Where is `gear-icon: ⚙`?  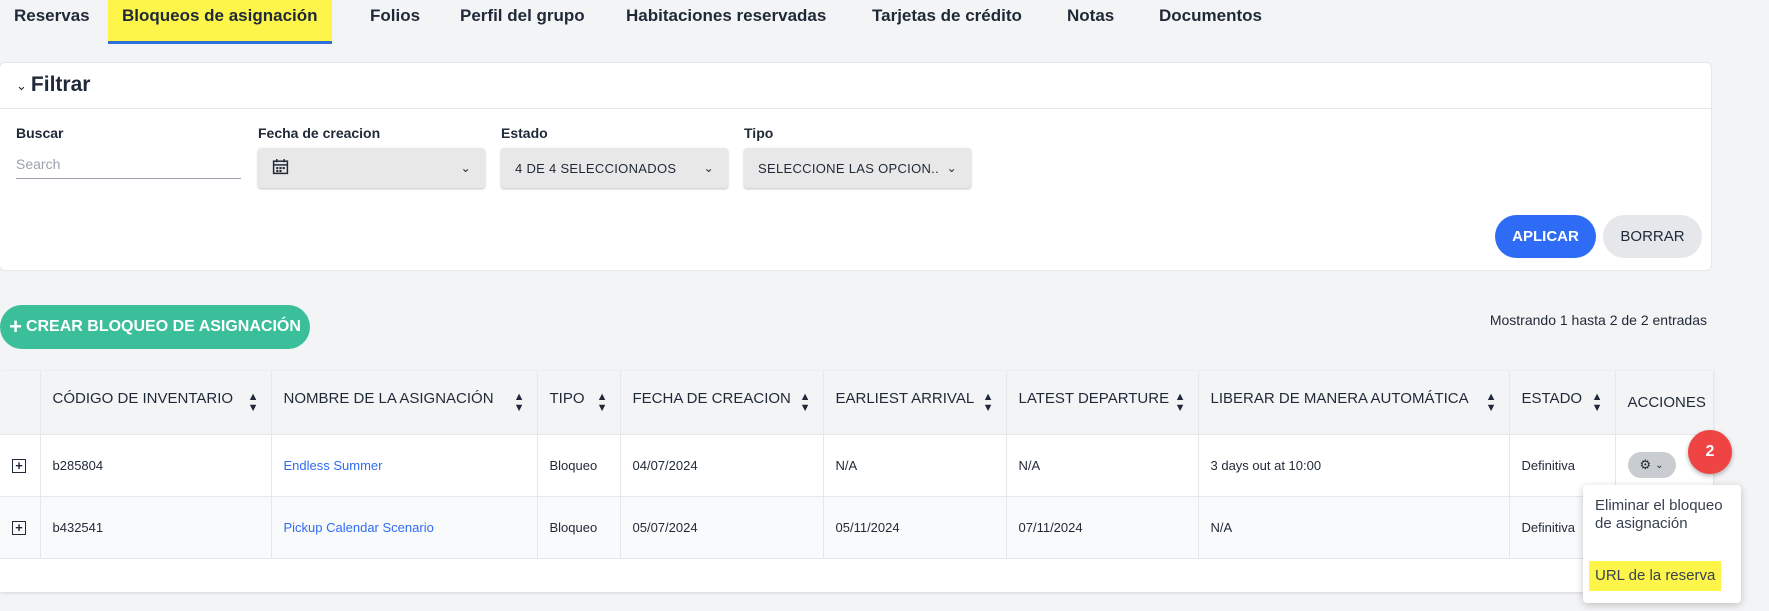
gear-icon: ⚙ is located at coordinates (1645, 464).